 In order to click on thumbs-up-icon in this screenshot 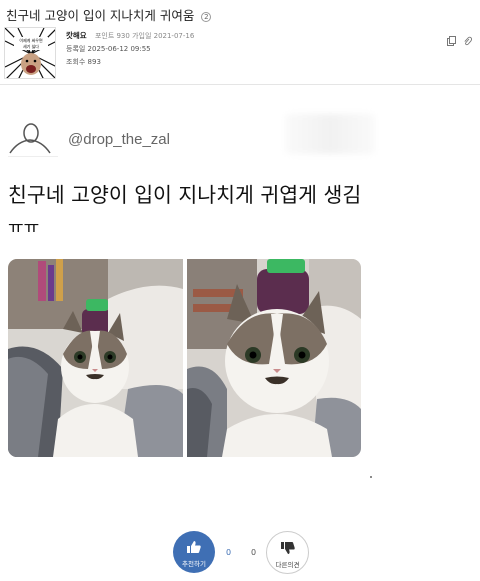, I will do `click(194, 547)`.